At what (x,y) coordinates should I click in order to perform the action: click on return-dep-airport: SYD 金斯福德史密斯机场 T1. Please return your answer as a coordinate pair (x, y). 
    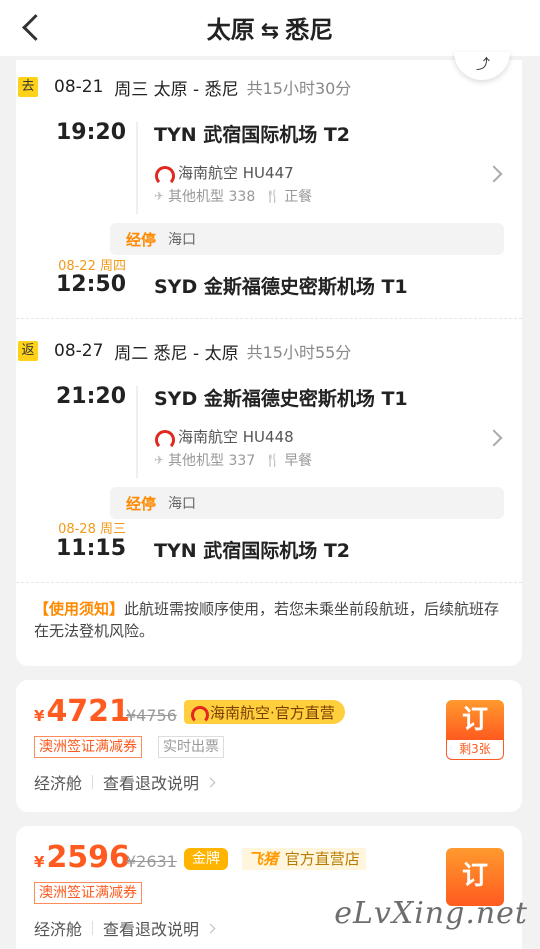
    Looking at the image, I should click on (281, 399).